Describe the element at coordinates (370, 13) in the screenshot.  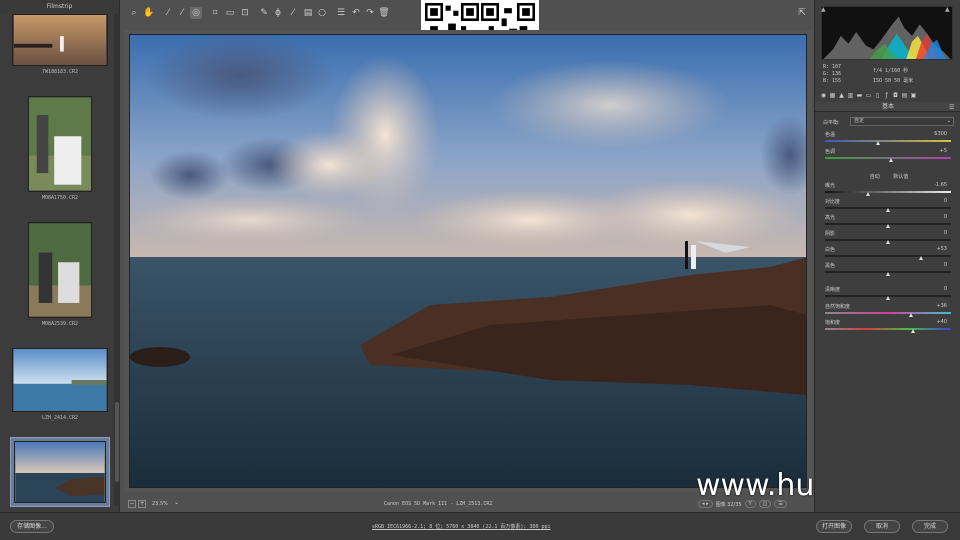
I see `rotate-right-icon: ↷` at that location.